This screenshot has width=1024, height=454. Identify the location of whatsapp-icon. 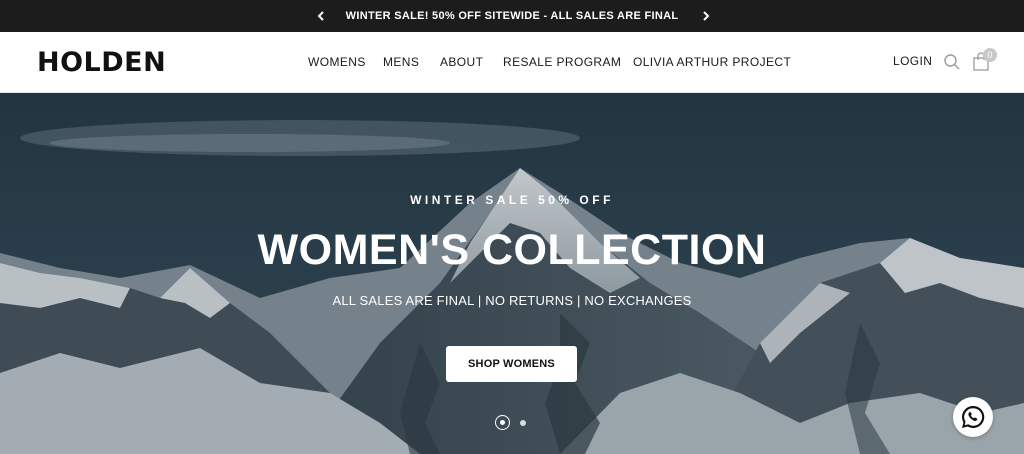
(973, 416).